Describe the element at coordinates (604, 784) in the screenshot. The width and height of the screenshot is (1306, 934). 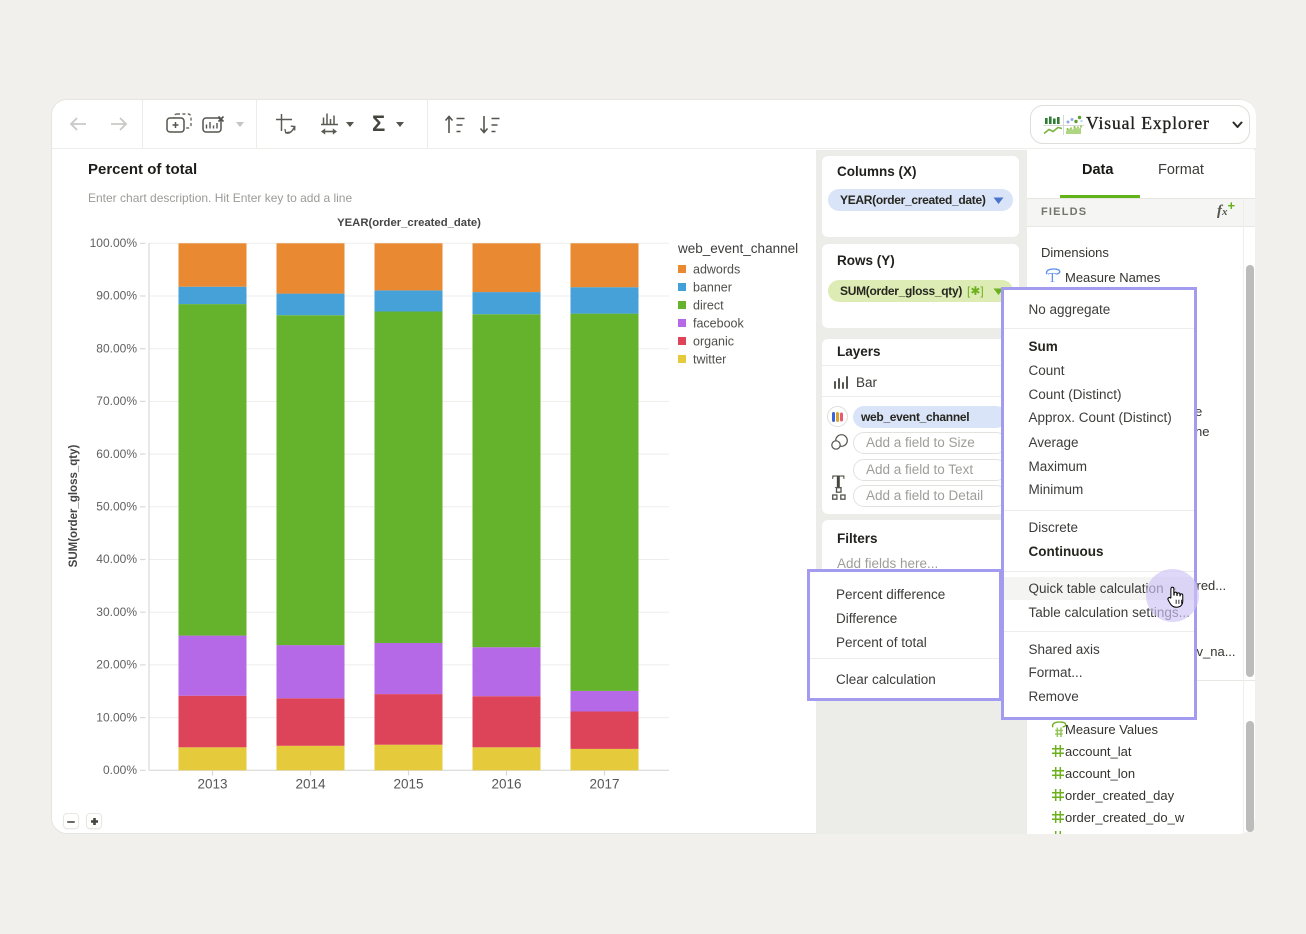
I see `svg-text: 2017` at that location.